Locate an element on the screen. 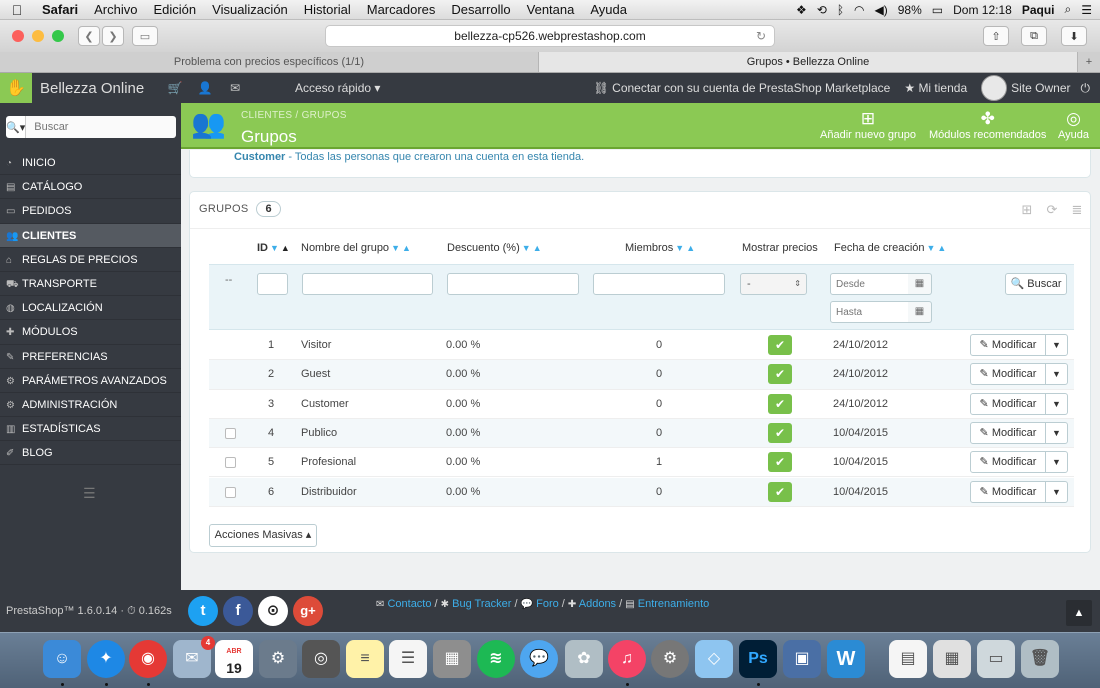 The image size is (1100, 688). footer-link-foro: Foro is located at coordinates (547, 604).